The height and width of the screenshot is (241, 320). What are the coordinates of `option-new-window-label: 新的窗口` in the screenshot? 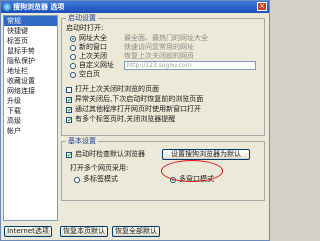 It's located at (93, 47).